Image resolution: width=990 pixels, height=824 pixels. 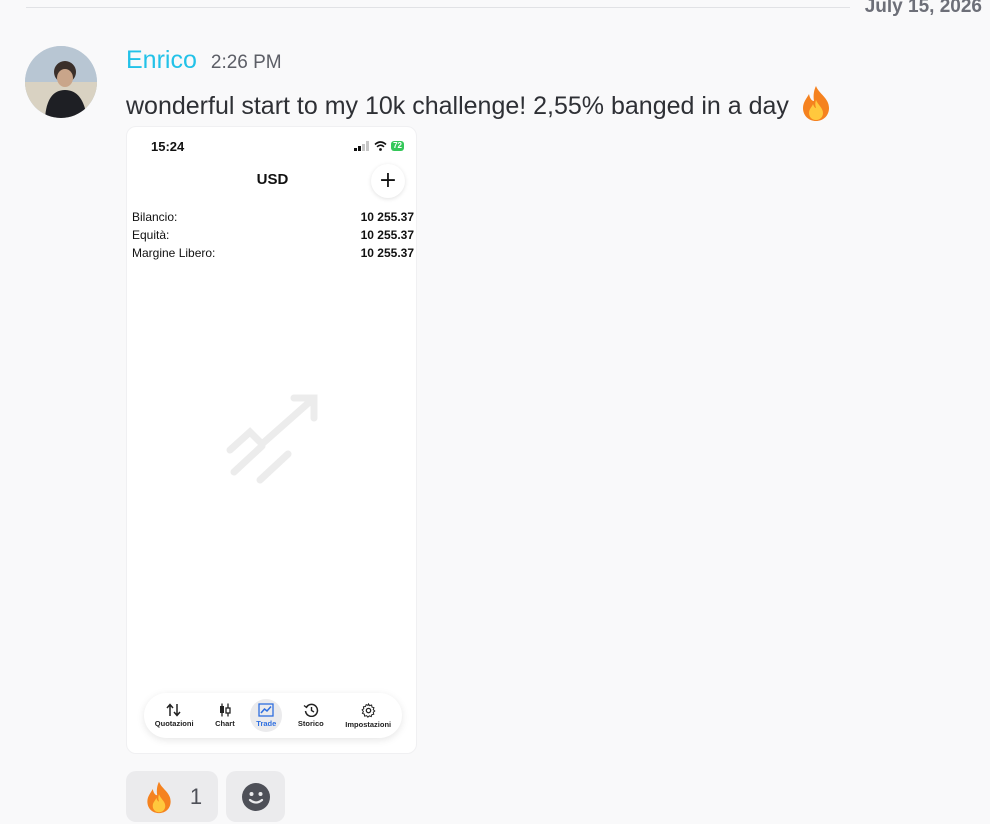 I want to click on plus-icon: +, so click(x=388, y=180).